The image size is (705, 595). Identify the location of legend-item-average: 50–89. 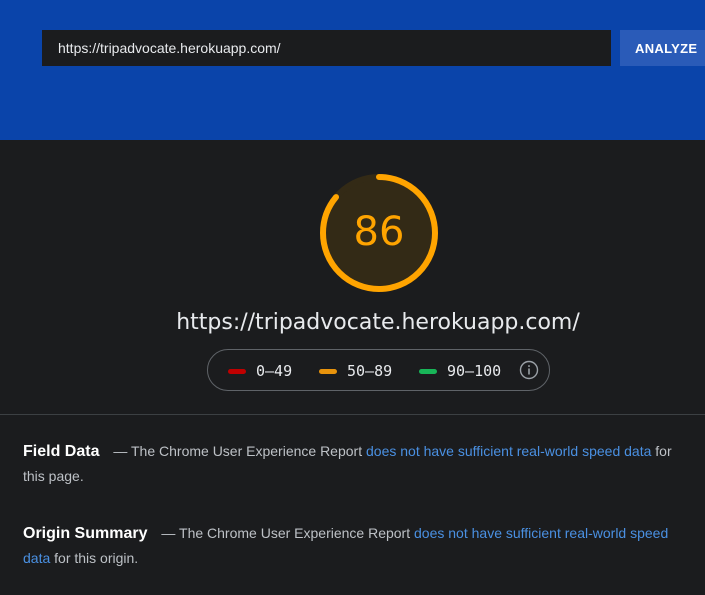
(355, 371).